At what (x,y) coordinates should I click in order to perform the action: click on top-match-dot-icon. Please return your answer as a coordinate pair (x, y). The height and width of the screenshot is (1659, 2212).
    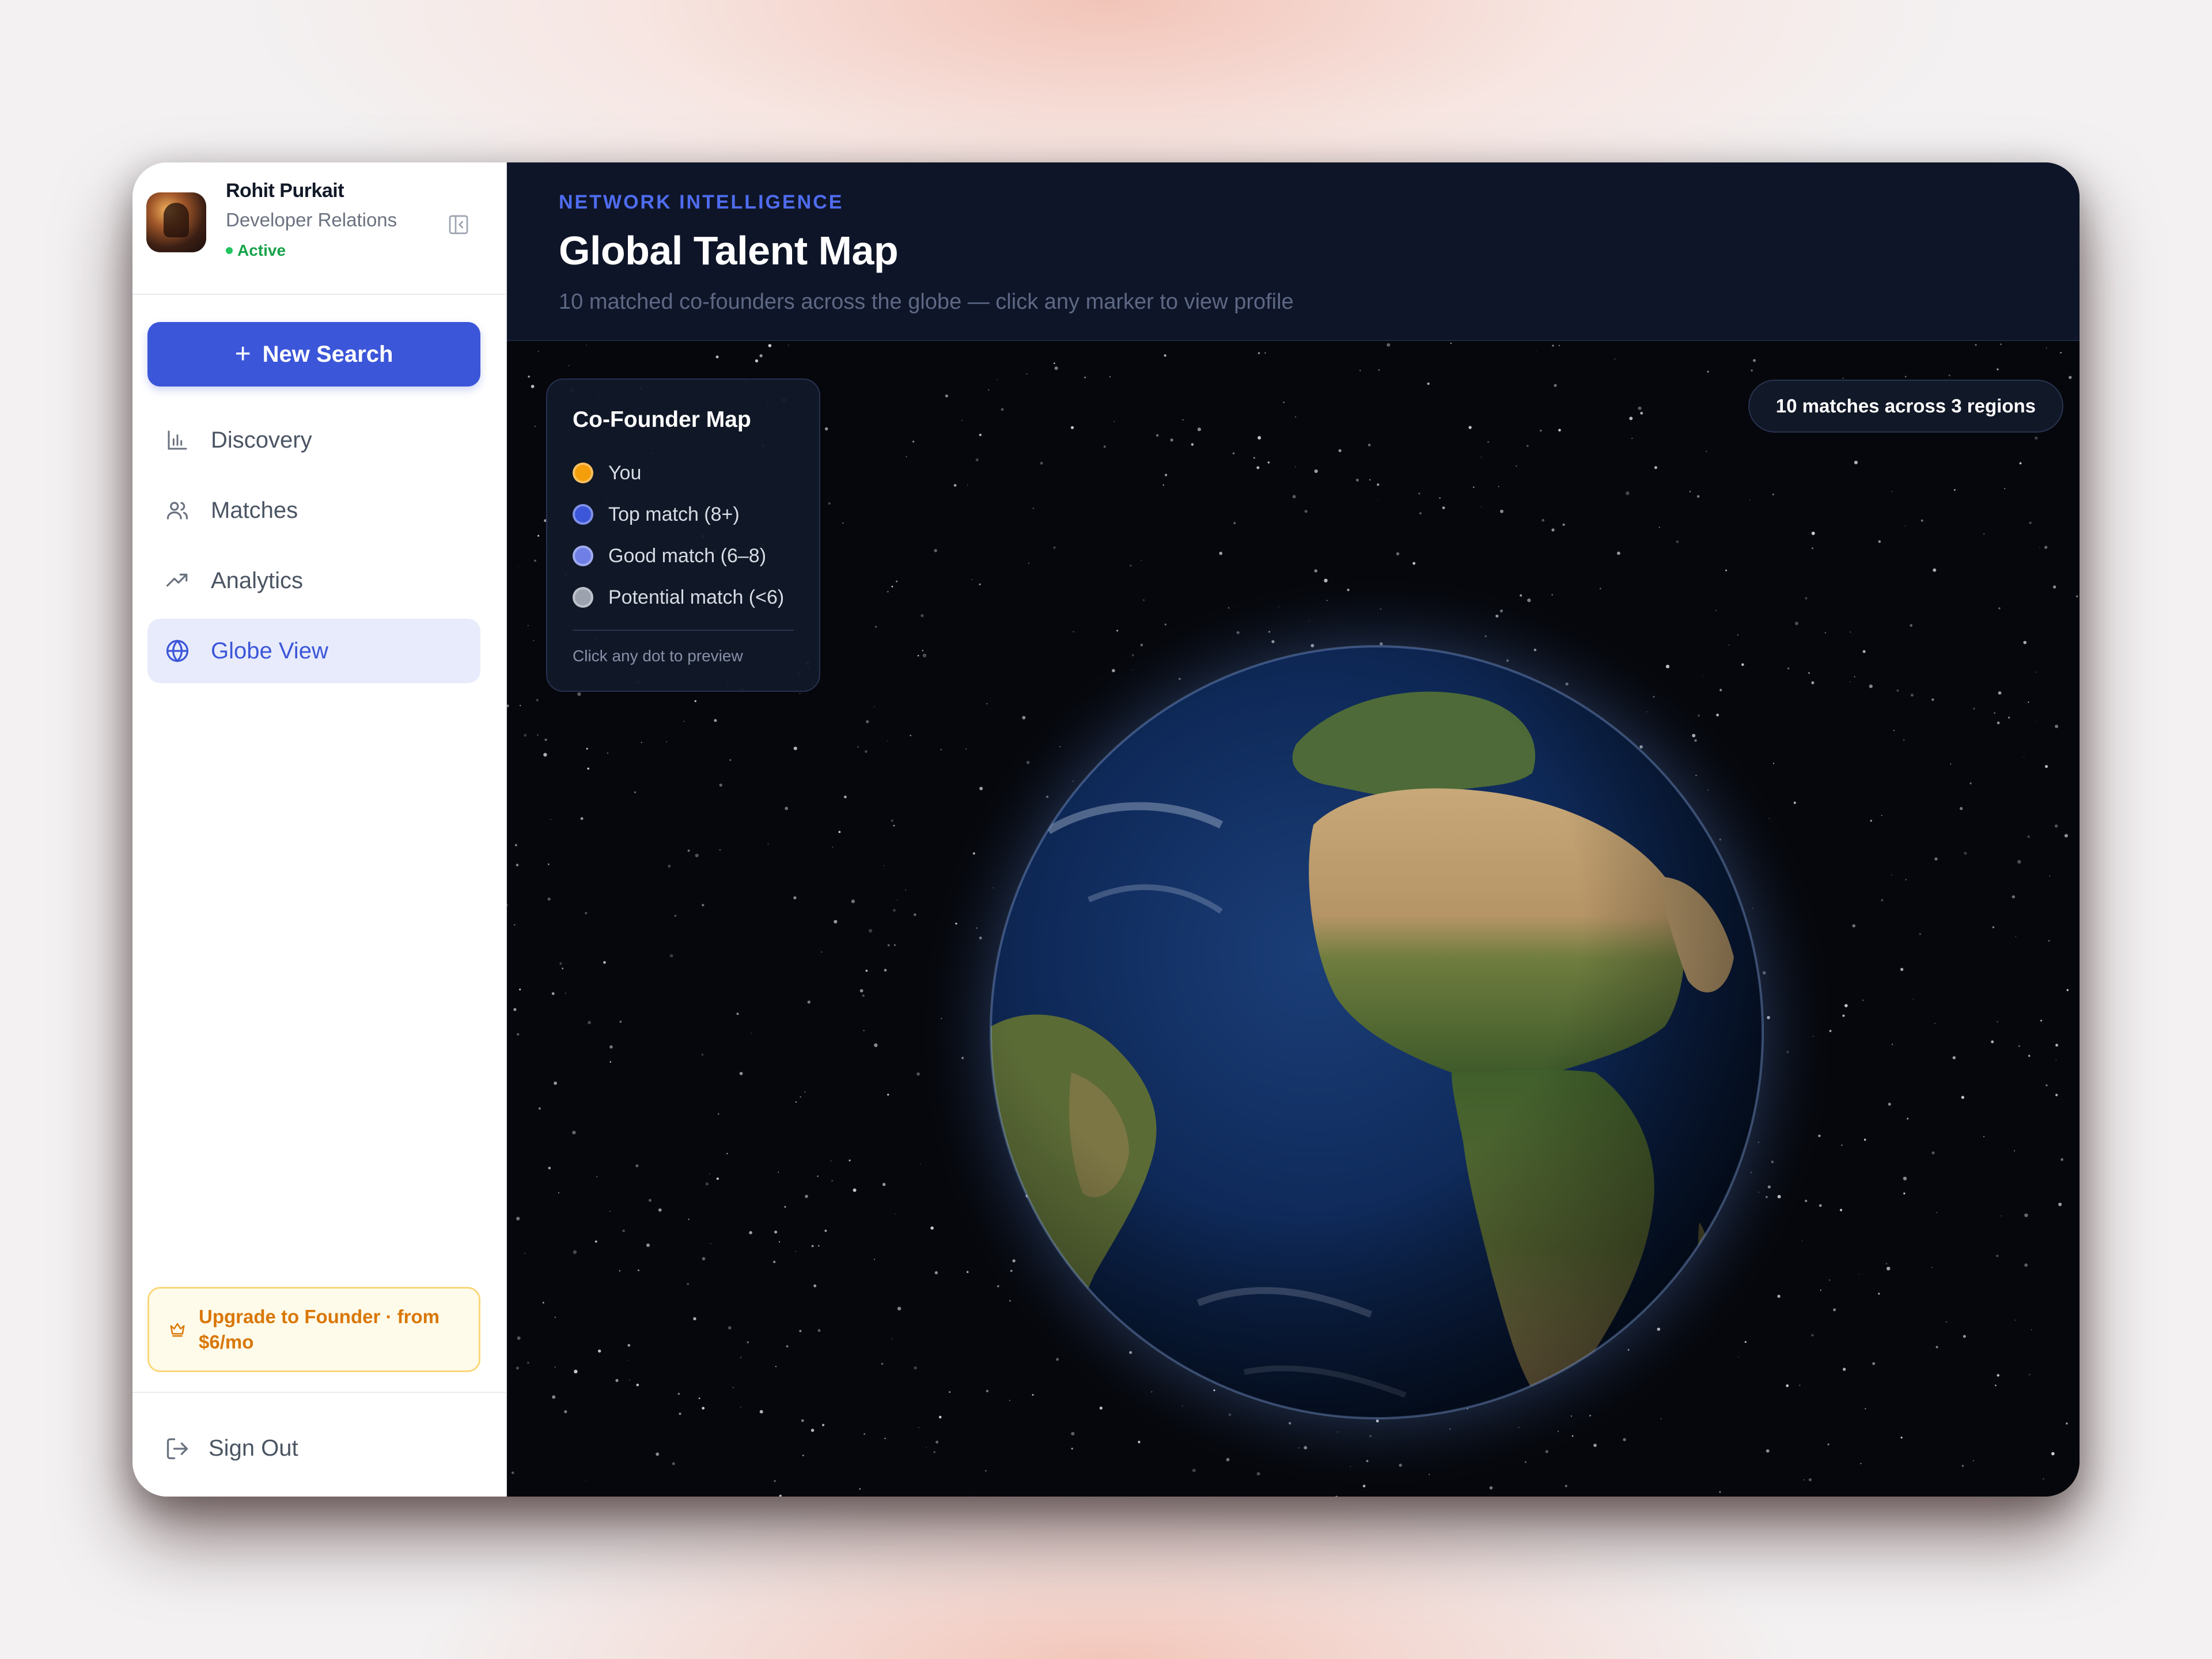
    Looking at the image, I should click on (583, 514).